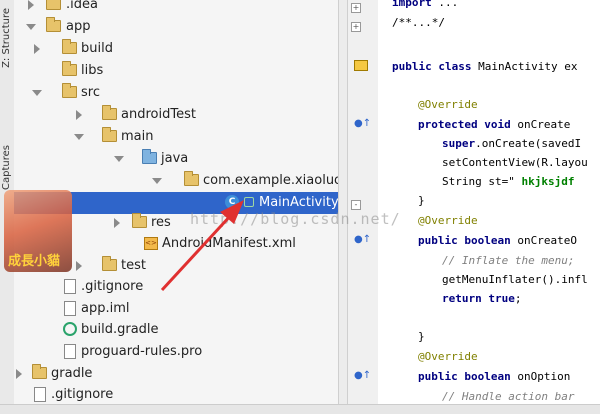 This screenshot has width=600, height=414. I want to click on annotation-arrow, so click(202, 246).